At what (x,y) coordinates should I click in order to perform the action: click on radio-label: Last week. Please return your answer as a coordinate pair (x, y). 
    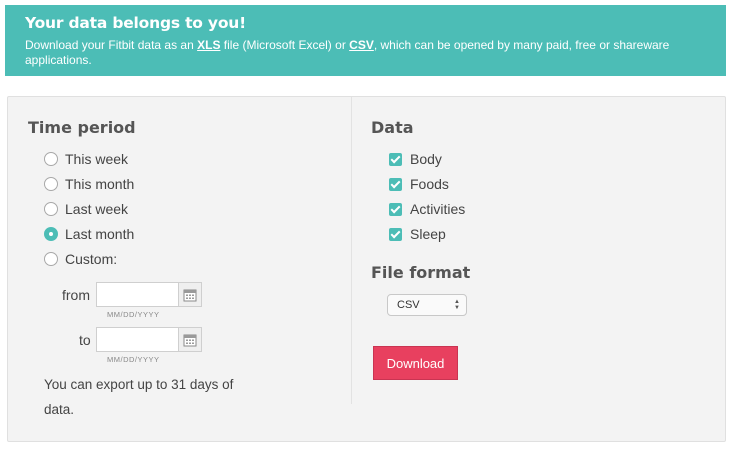
    Looking at the image, I should click on (97, 209).